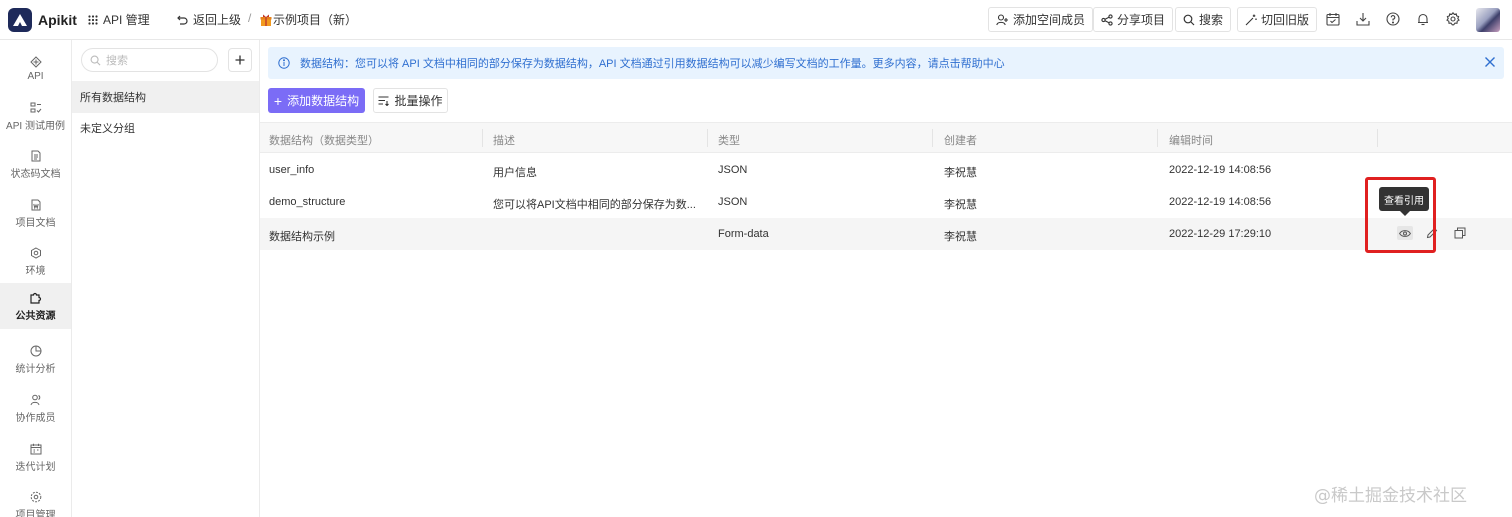 Image resolution: width=1512 pixels, height=517 pixels. What do you see at coordinates (126, 20) in the screenshot?
I see `api-manage-label: API 管理` at bounding box center [126, 20].